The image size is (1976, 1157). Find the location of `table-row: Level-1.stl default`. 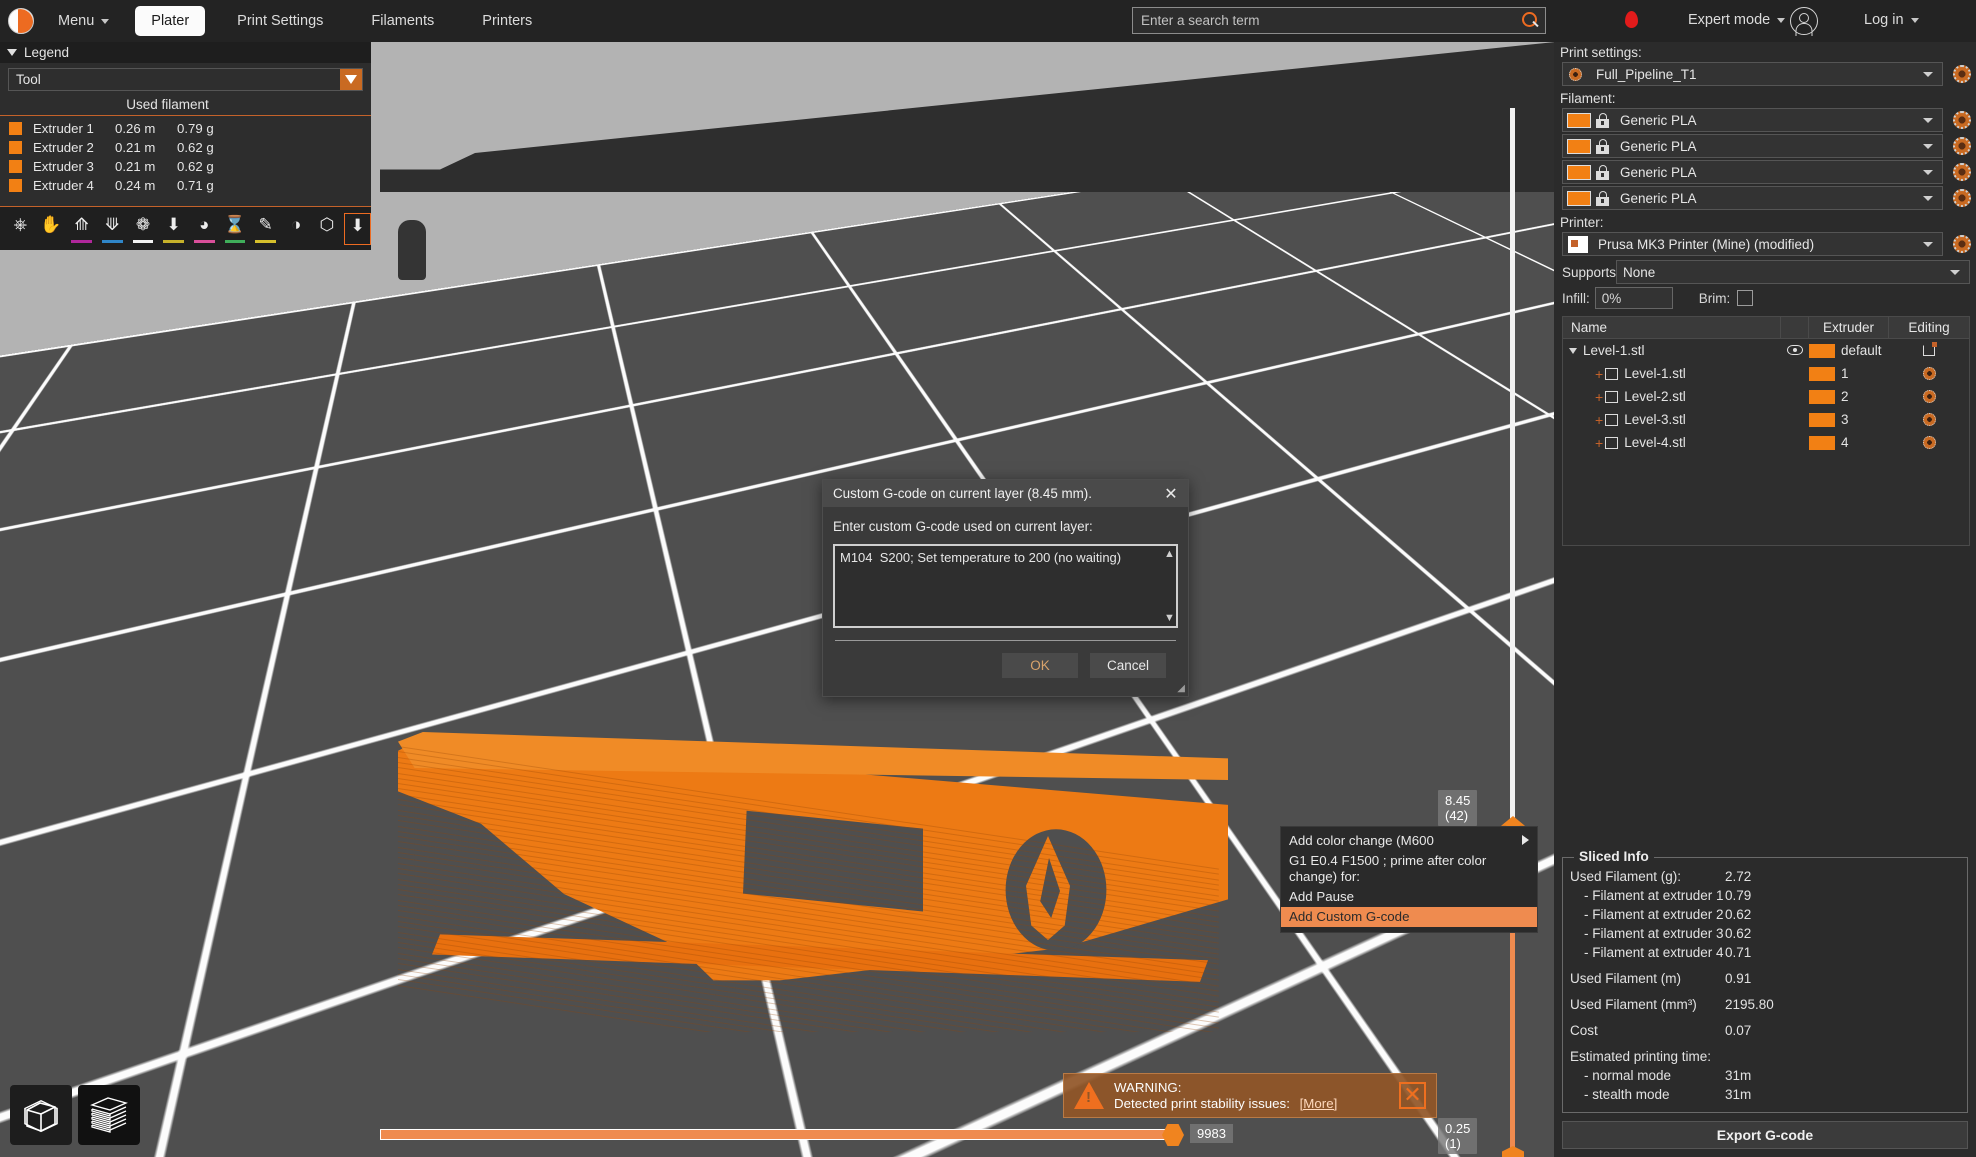

table-row: Level-1.stl default is located at coordinates (1766, 350).